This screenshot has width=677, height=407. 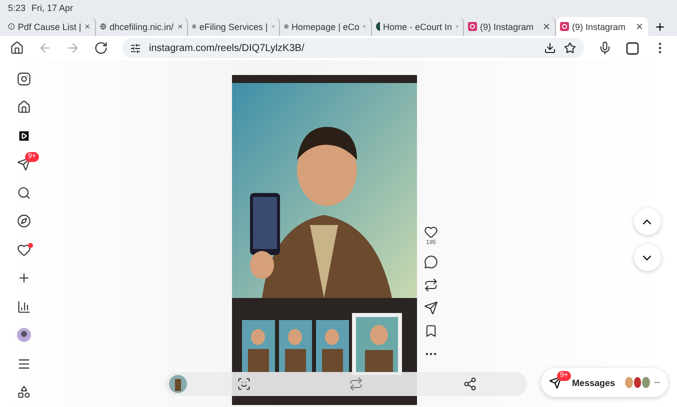 What do you see at coordinates (550, 48) in the screenshot?
I see `install-icon` at bounding box center [550, 48].